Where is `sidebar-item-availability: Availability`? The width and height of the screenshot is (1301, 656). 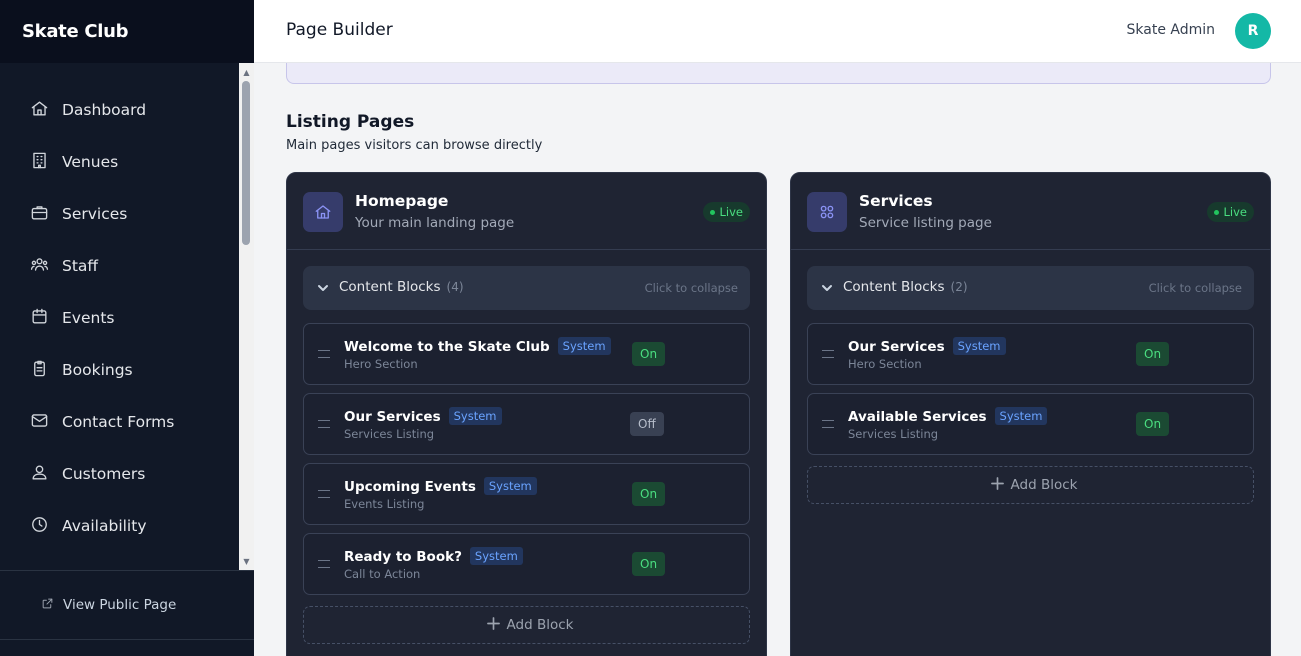 sidebar-item-availability: Availability is located at coordinates (119, 526).